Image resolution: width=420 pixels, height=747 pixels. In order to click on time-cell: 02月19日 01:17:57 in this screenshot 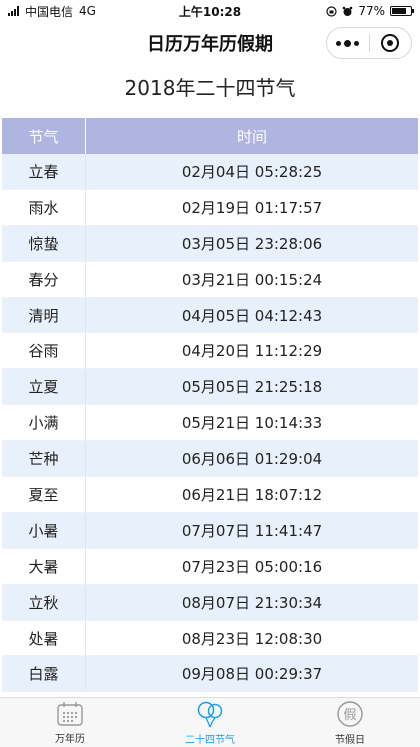, I will do `click(252, 207)`.